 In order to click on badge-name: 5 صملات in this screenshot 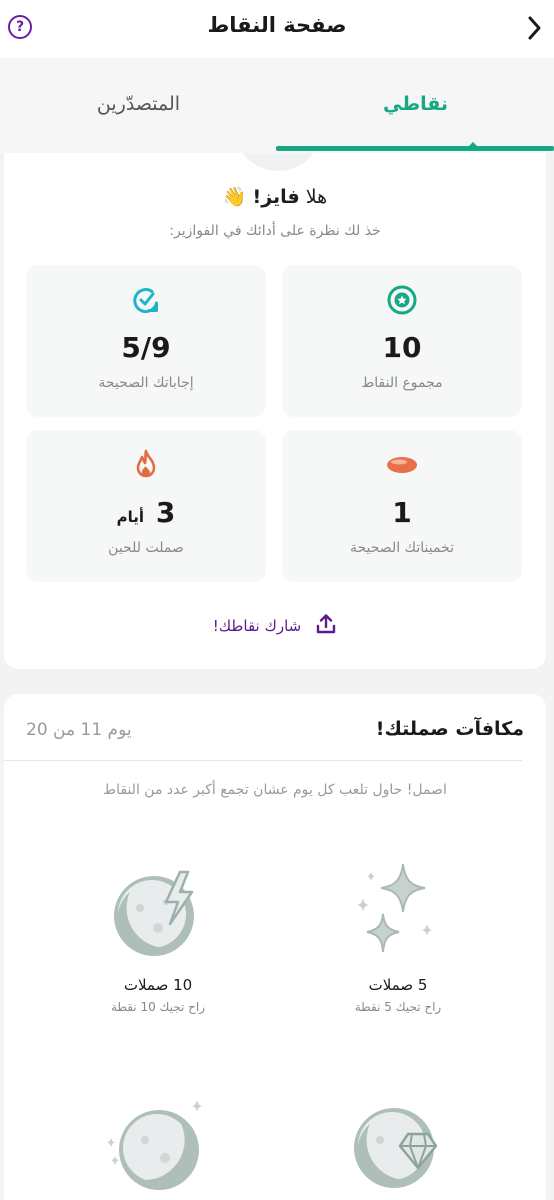, I will do `click(398, 985)`.